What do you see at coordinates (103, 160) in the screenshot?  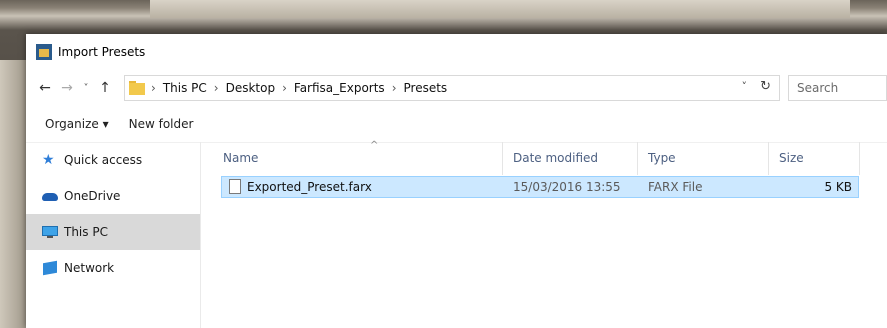 I see `sidebar-item-label: Quick access` at bounding box center [103, 160].